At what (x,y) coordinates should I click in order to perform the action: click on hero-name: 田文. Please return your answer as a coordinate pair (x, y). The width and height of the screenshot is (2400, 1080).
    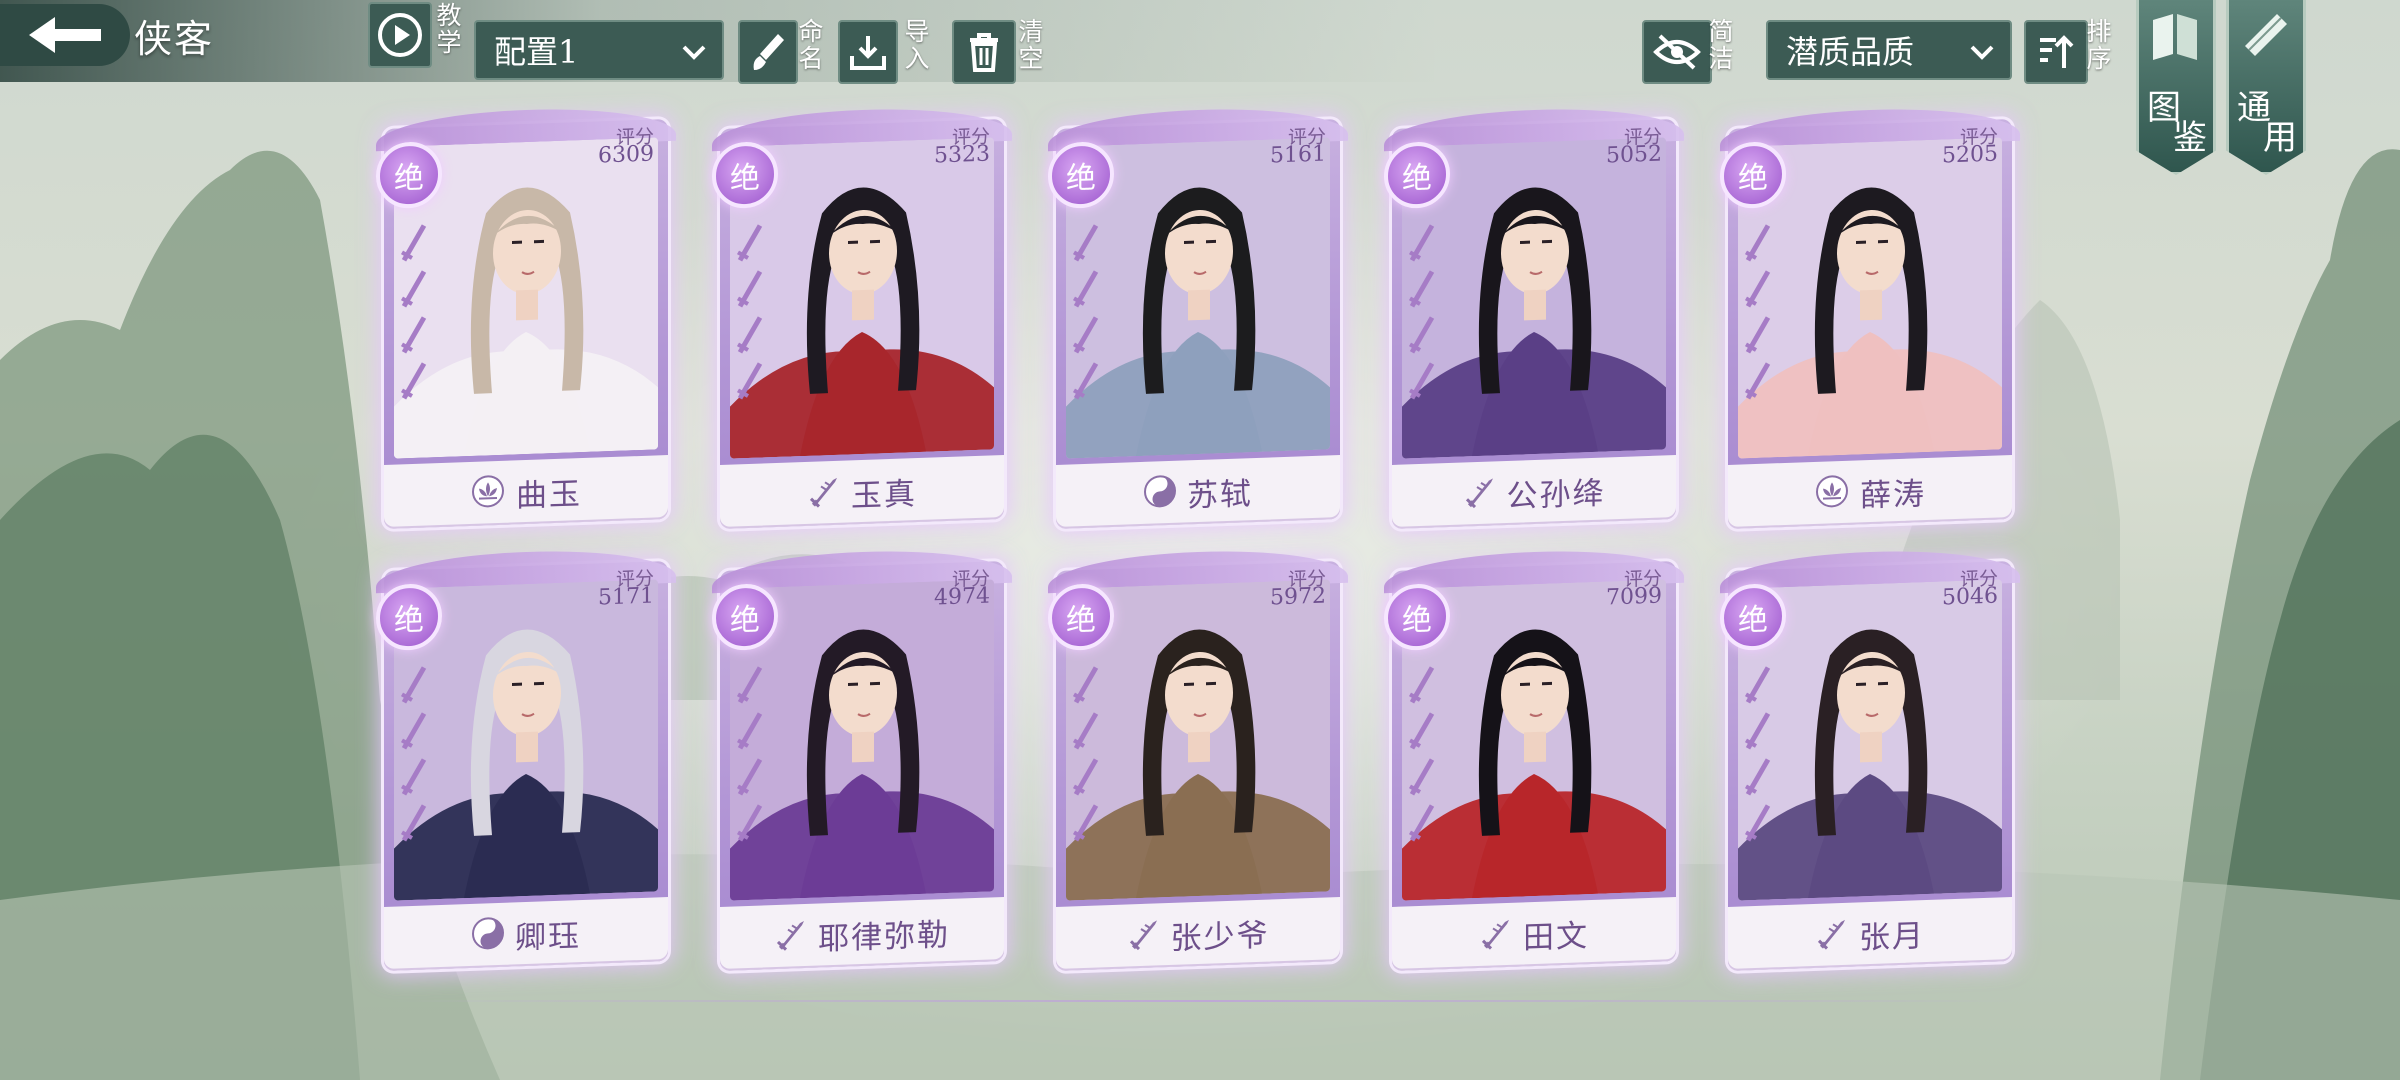
    Looking at the image, I should click on (1556, 936).